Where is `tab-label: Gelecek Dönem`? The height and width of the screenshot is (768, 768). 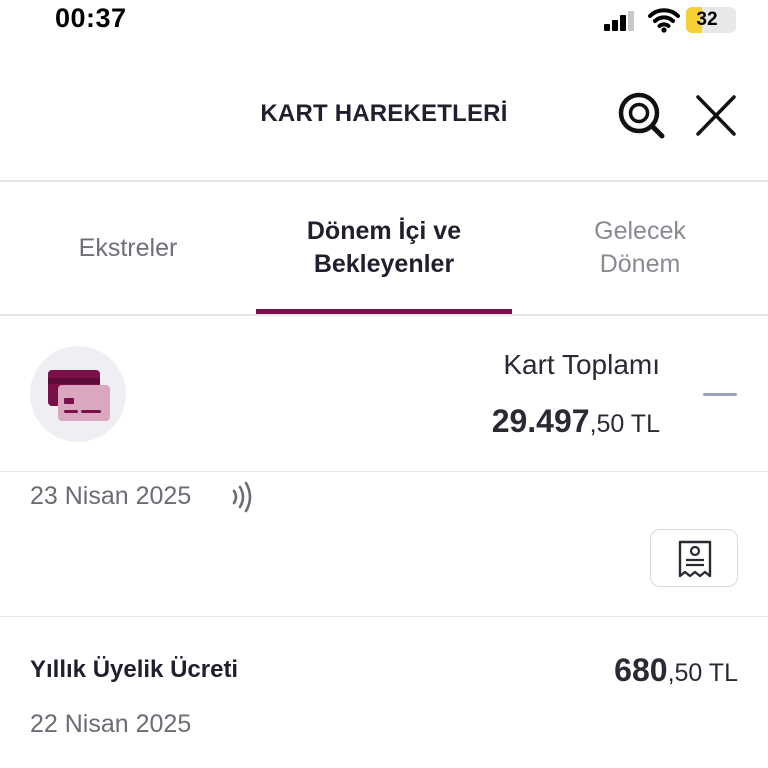 tab-label: Gelecek Dönem is located at coordinates (640, 247).